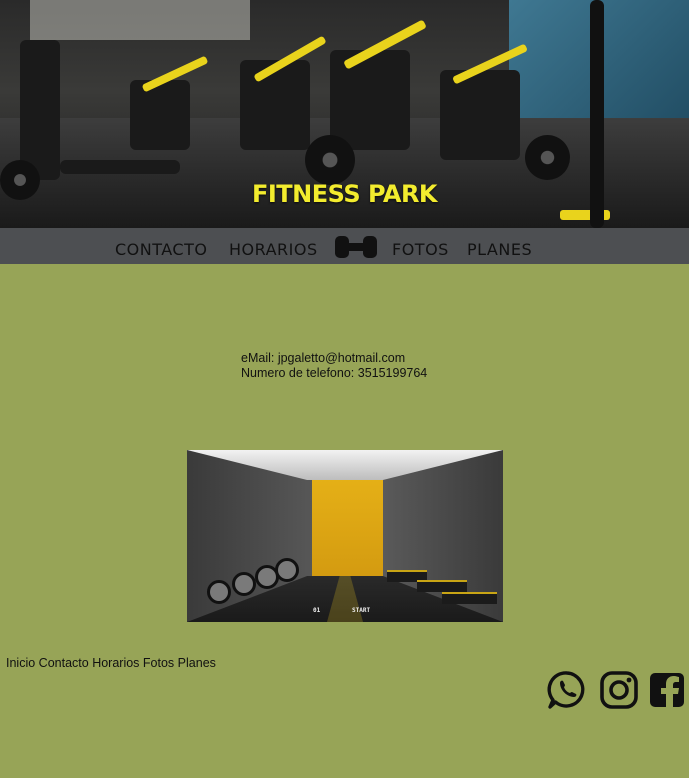 The image size is (689, 778). I want to click on nav-item-planes: PLANES, so click(499, 246).